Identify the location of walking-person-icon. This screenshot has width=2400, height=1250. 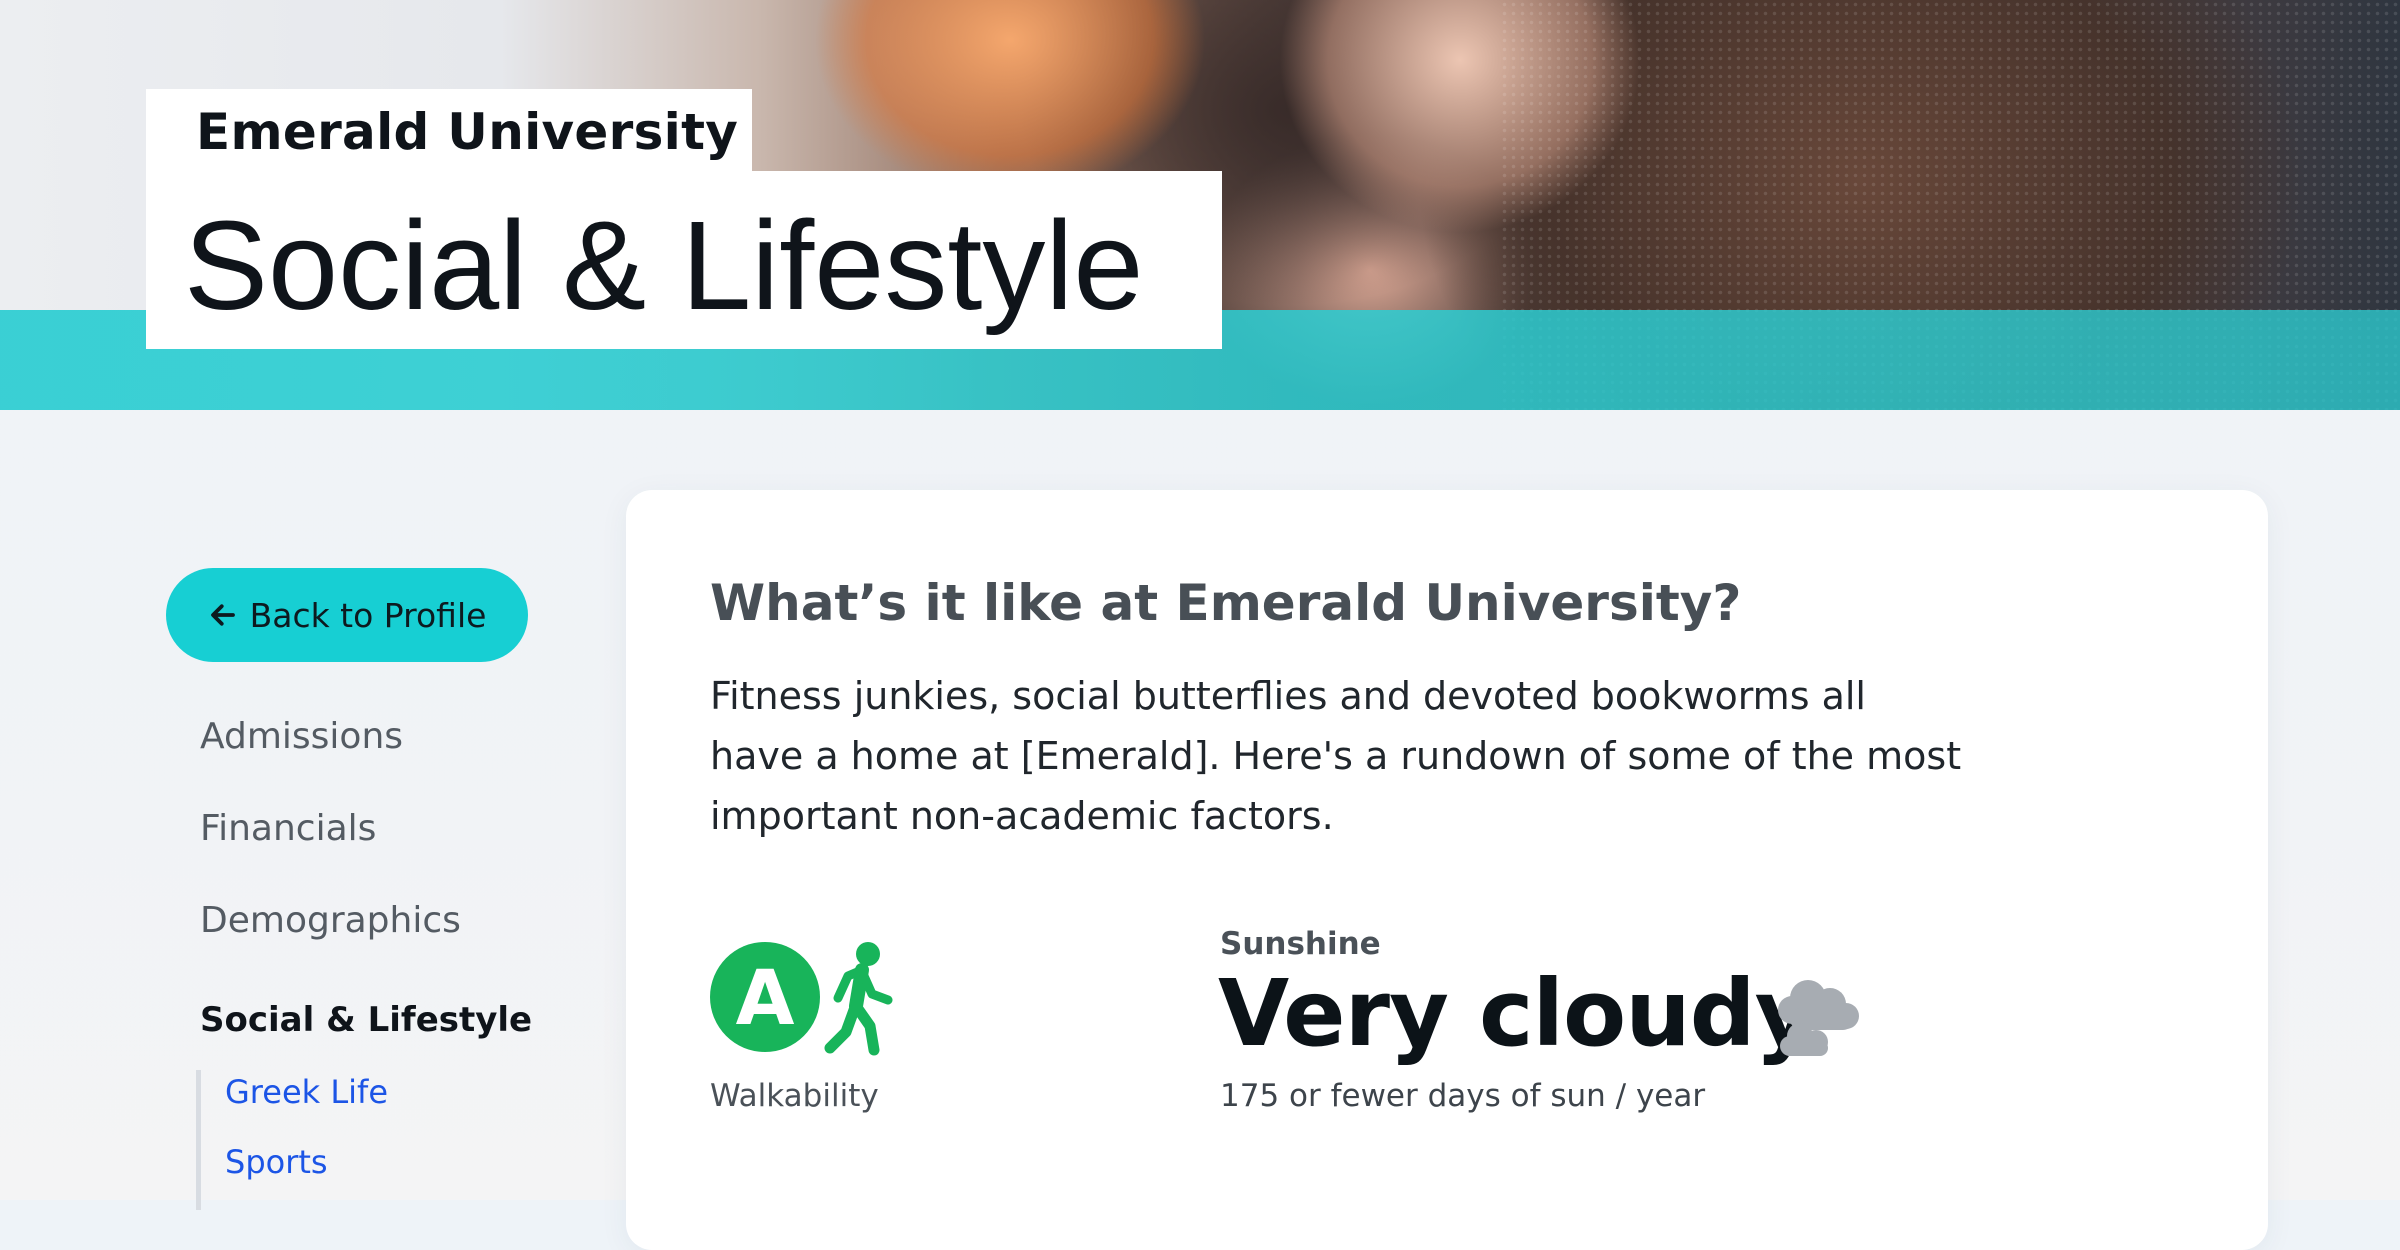
(858, 999).